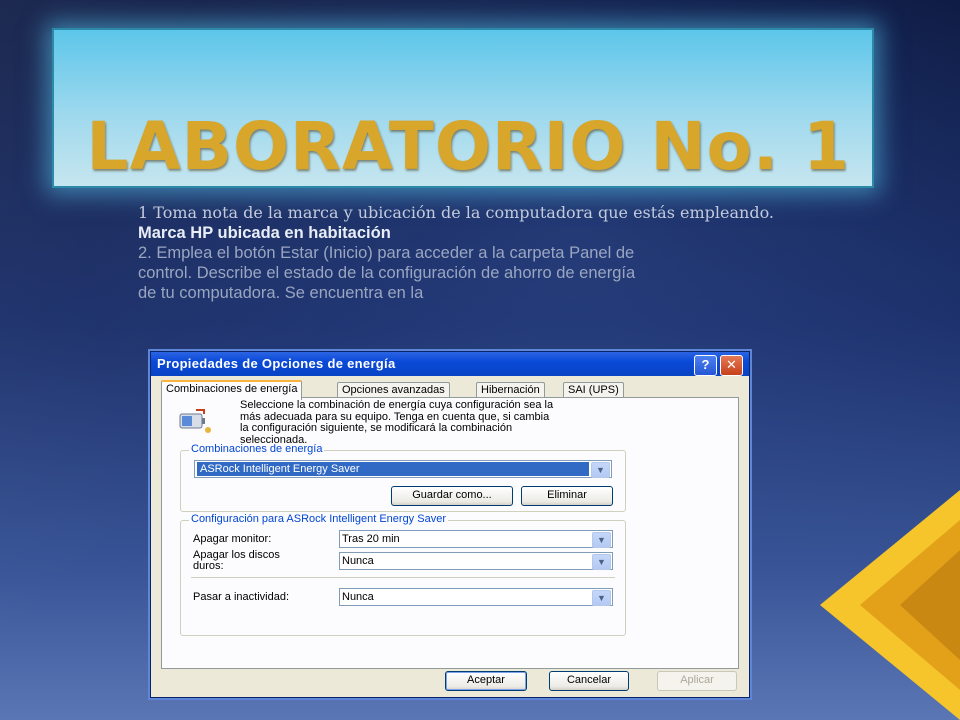 Image resolution: width=960 pixels, height=720 pixels. What do you see at coordinates (476, 561) in the screenshot?
I see `disks-select: Nunca ▼` at bounding box center [476, 561].